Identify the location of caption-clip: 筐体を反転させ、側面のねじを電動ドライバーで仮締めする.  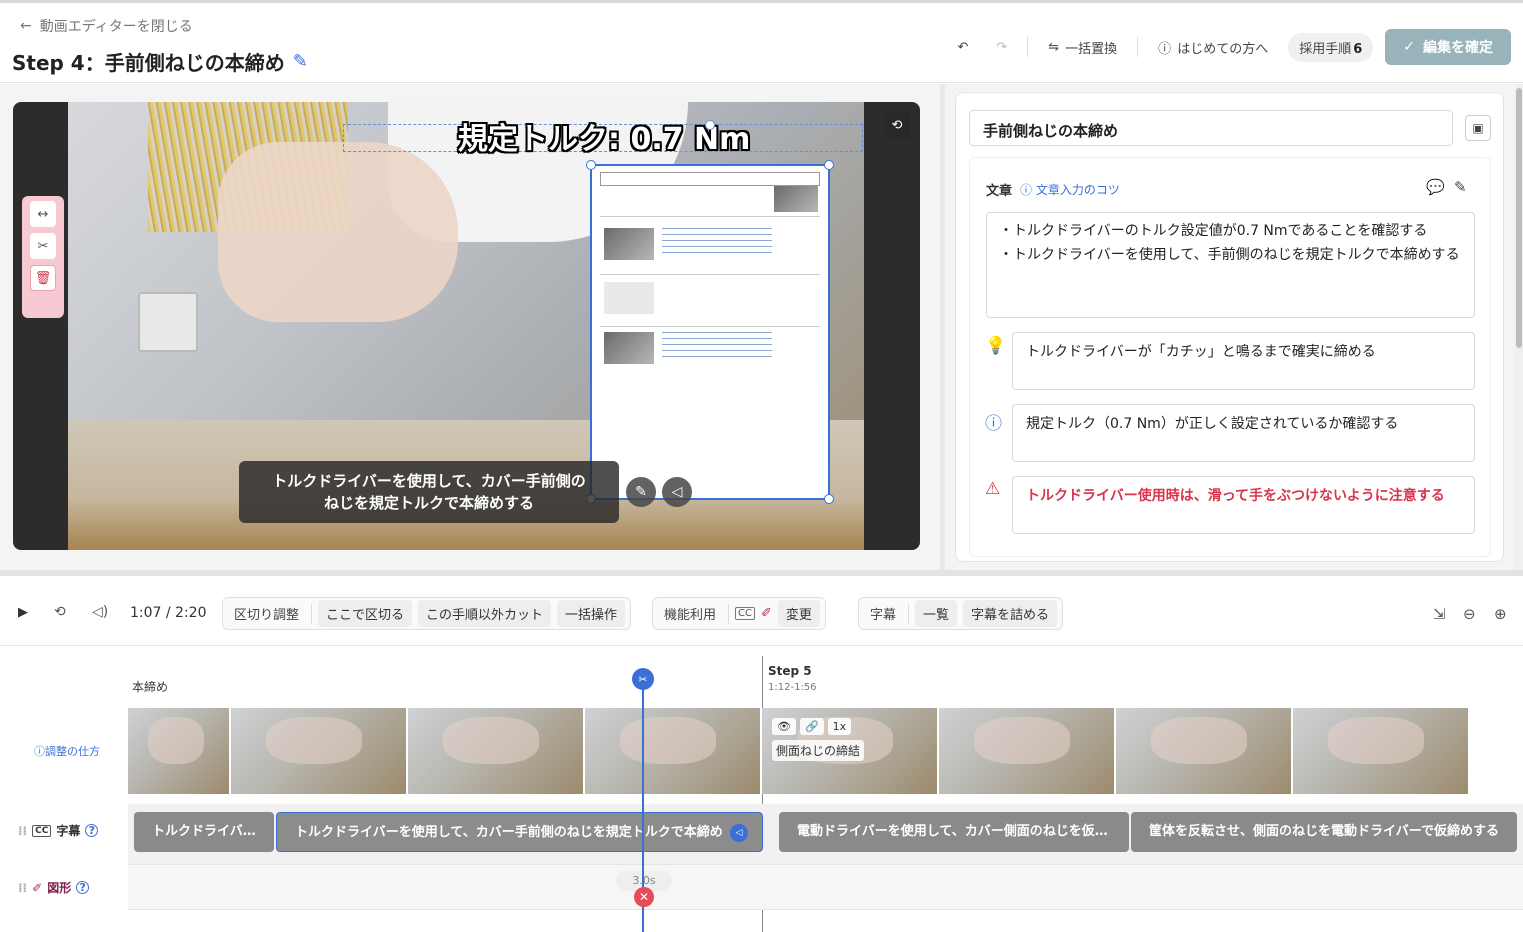
(1324, 832).